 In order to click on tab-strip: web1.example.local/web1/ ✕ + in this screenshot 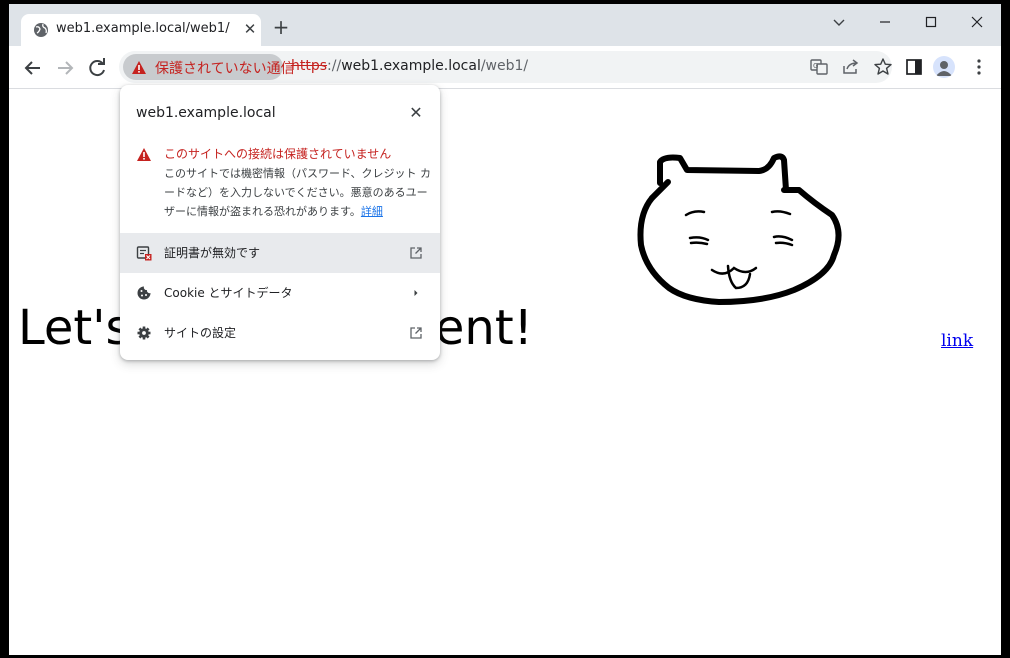, I will do `click(505, 25)`.